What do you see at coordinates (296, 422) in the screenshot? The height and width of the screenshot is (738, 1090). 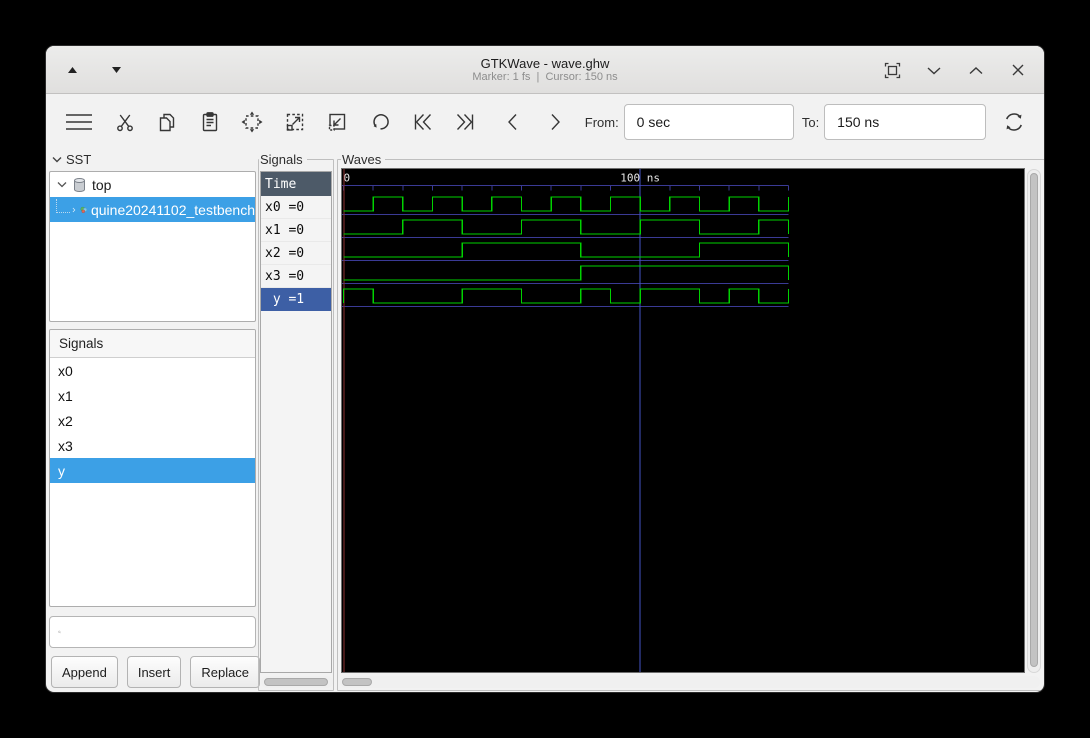 I see `values-panel: Time x0 =0 x1 =0 x2 =0 x3 =0 y =1` at bounding box center [296, 422].